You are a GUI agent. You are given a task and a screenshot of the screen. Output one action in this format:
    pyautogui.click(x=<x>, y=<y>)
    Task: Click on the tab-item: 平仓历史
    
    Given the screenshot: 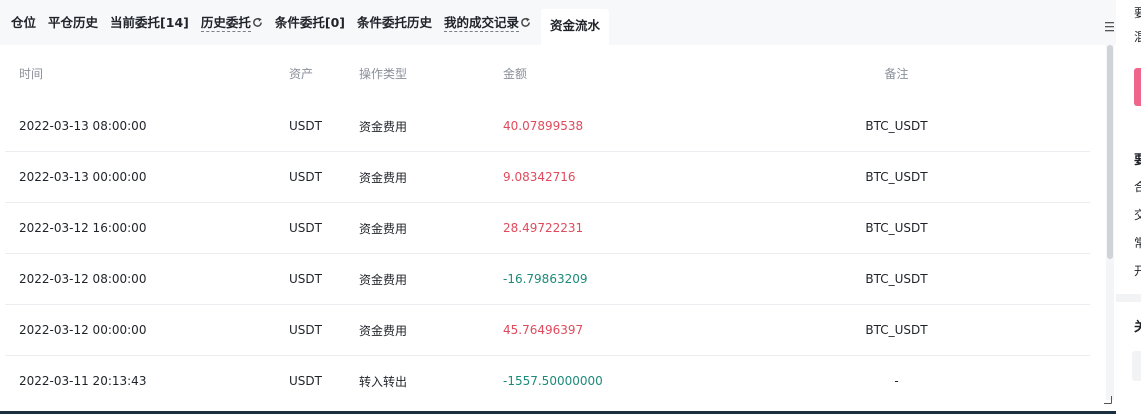 What is the action you would take?
    pyautogui.click(x=73, y=23)
    